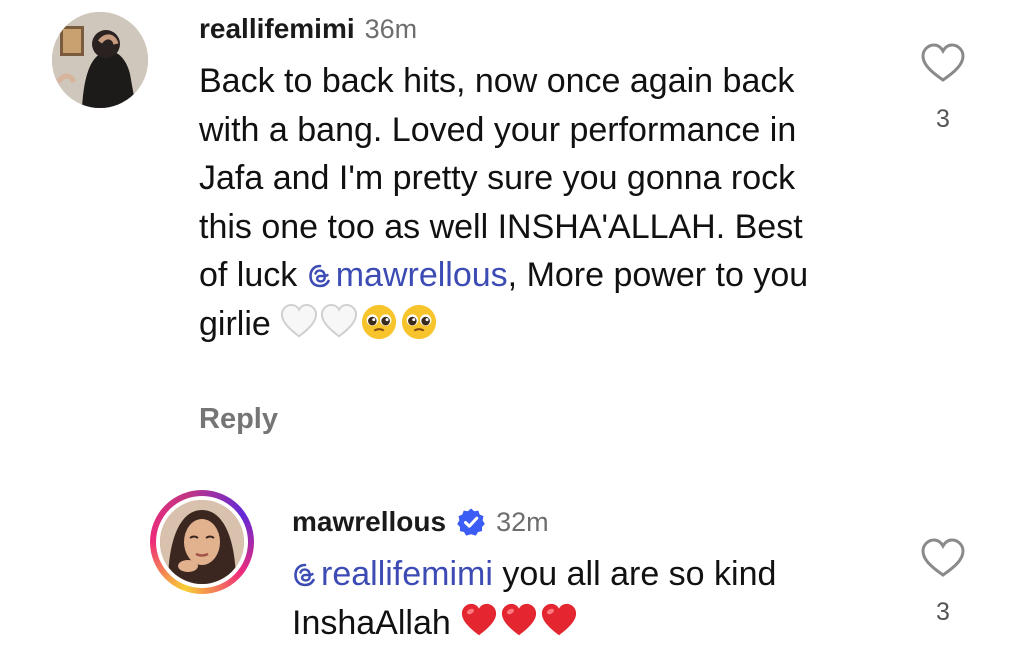 This screenshot has height=656, width=1024. Describe the element at coordinates (407, 574) in the screenshot. I see `mention-text: reallifemimi` at that location.